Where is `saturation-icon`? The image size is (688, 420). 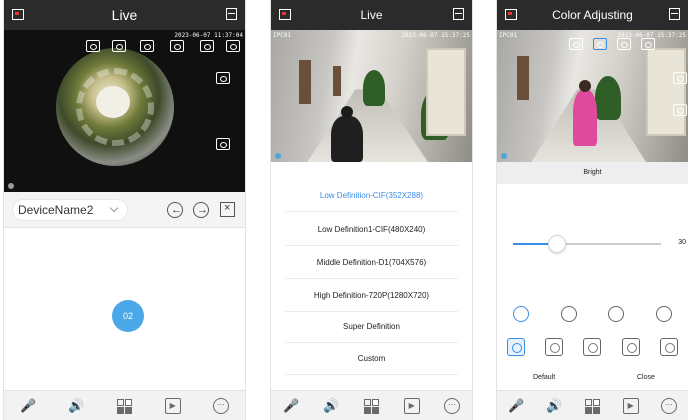
saturation-icon is located at coordinates (568, 314).